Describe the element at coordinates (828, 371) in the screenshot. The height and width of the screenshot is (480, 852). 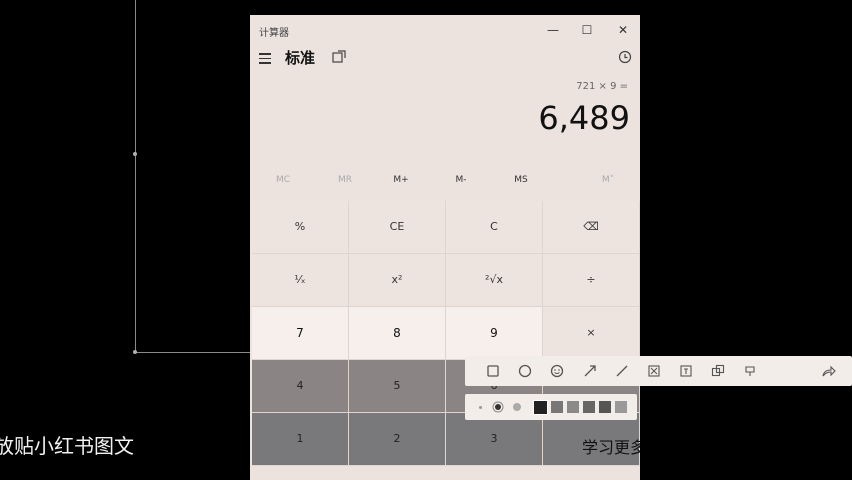
I see `share-icon` at that location.